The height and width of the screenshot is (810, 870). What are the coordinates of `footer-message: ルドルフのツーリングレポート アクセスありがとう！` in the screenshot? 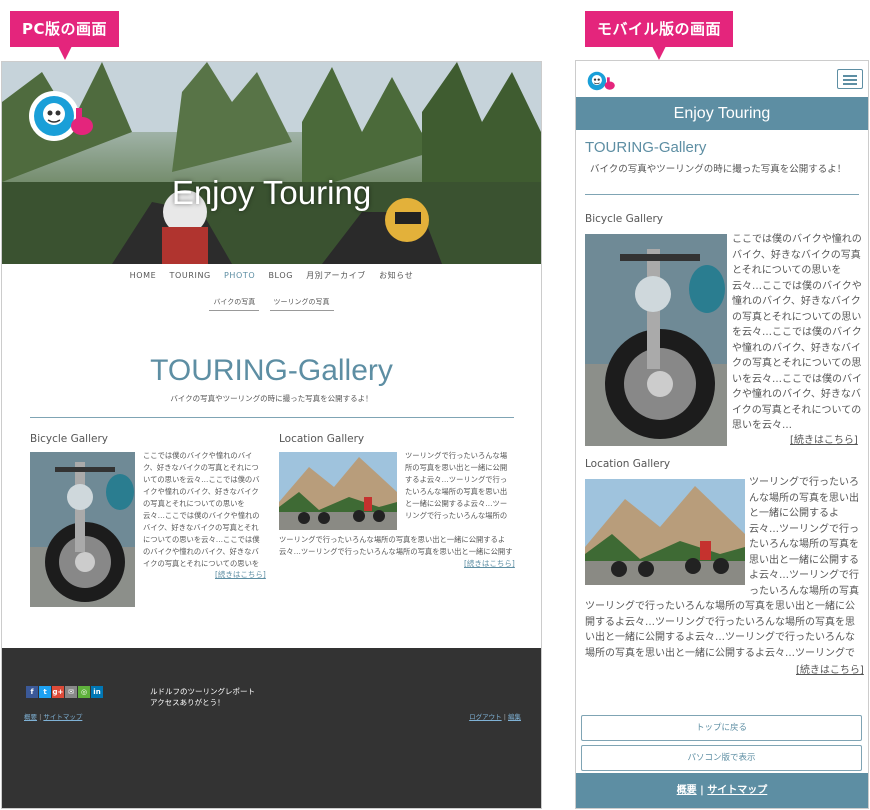 It's located at (202, 697).